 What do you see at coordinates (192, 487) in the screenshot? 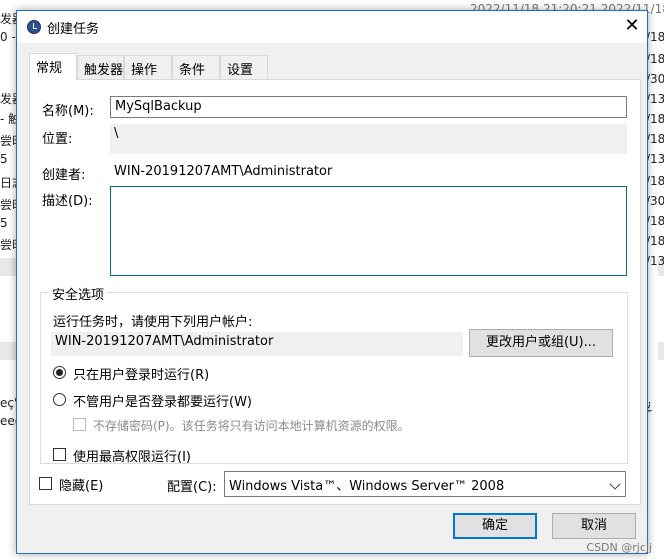
I see `configure-label: 配置(C):` at bounding box center [192, 487].